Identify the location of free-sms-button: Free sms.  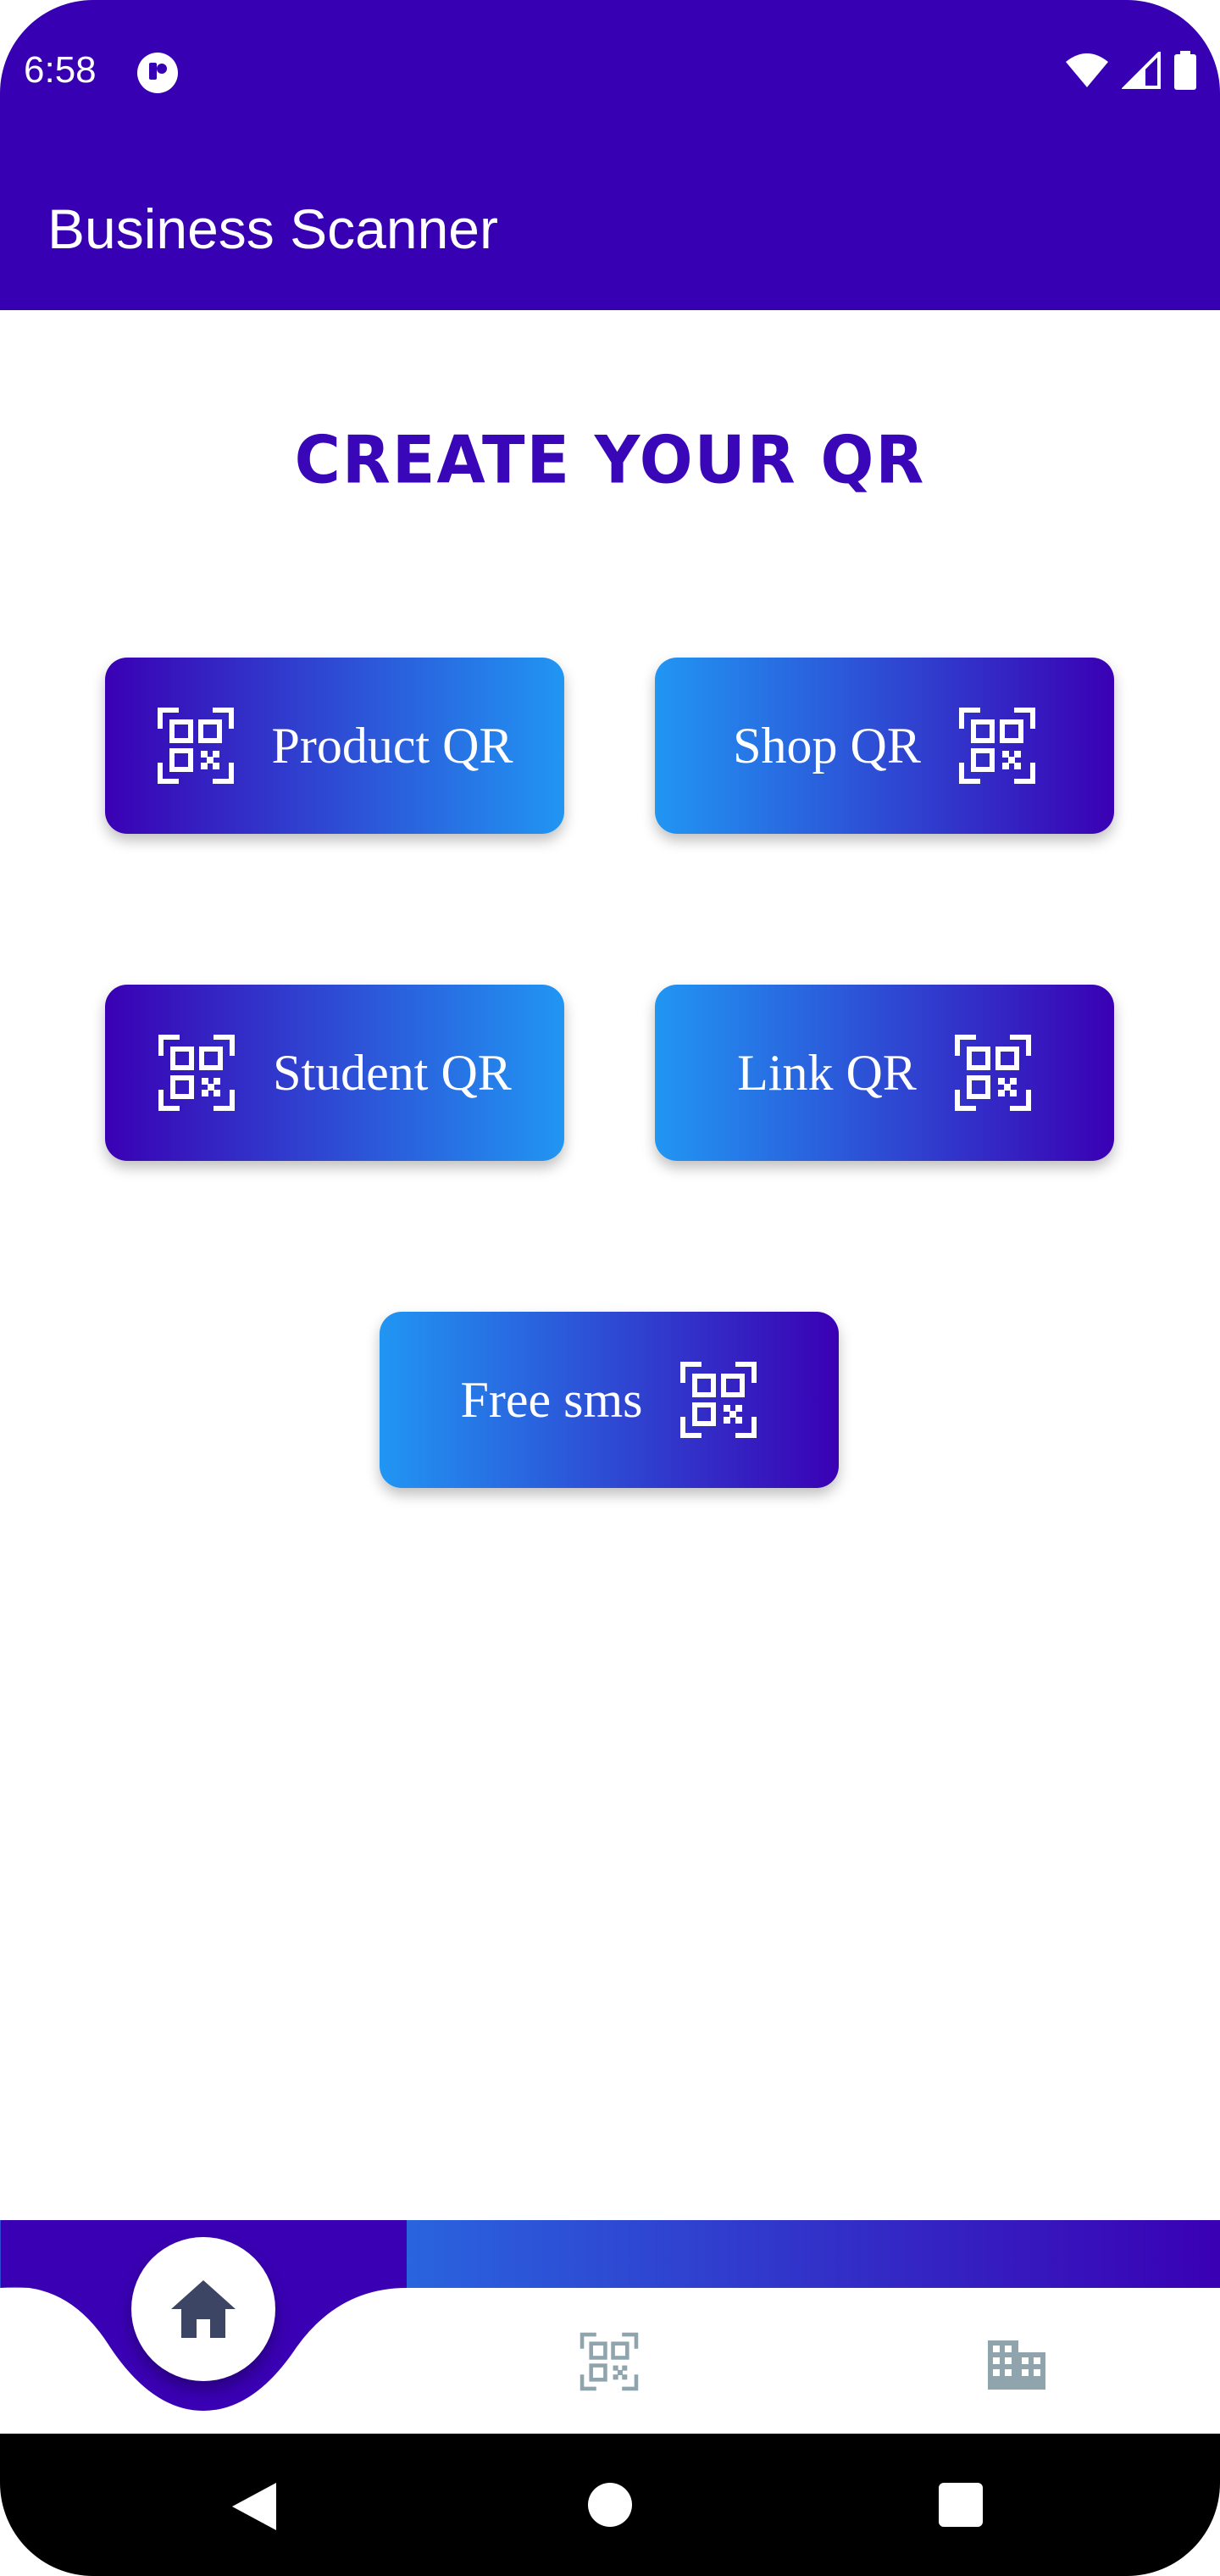
(609, 1400).